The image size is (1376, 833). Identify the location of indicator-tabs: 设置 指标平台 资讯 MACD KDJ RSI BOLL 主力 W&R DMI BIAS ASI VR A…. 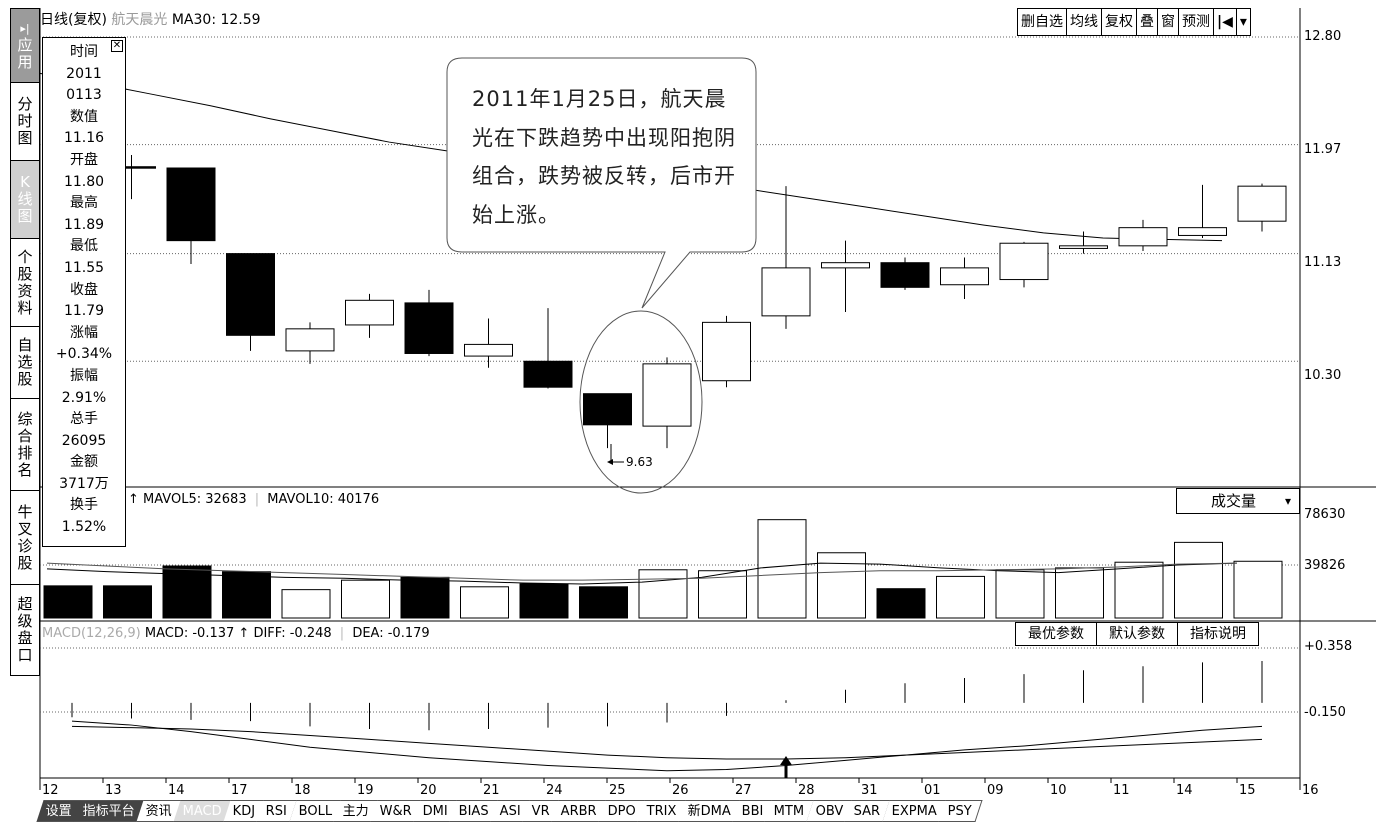
(509, 812).